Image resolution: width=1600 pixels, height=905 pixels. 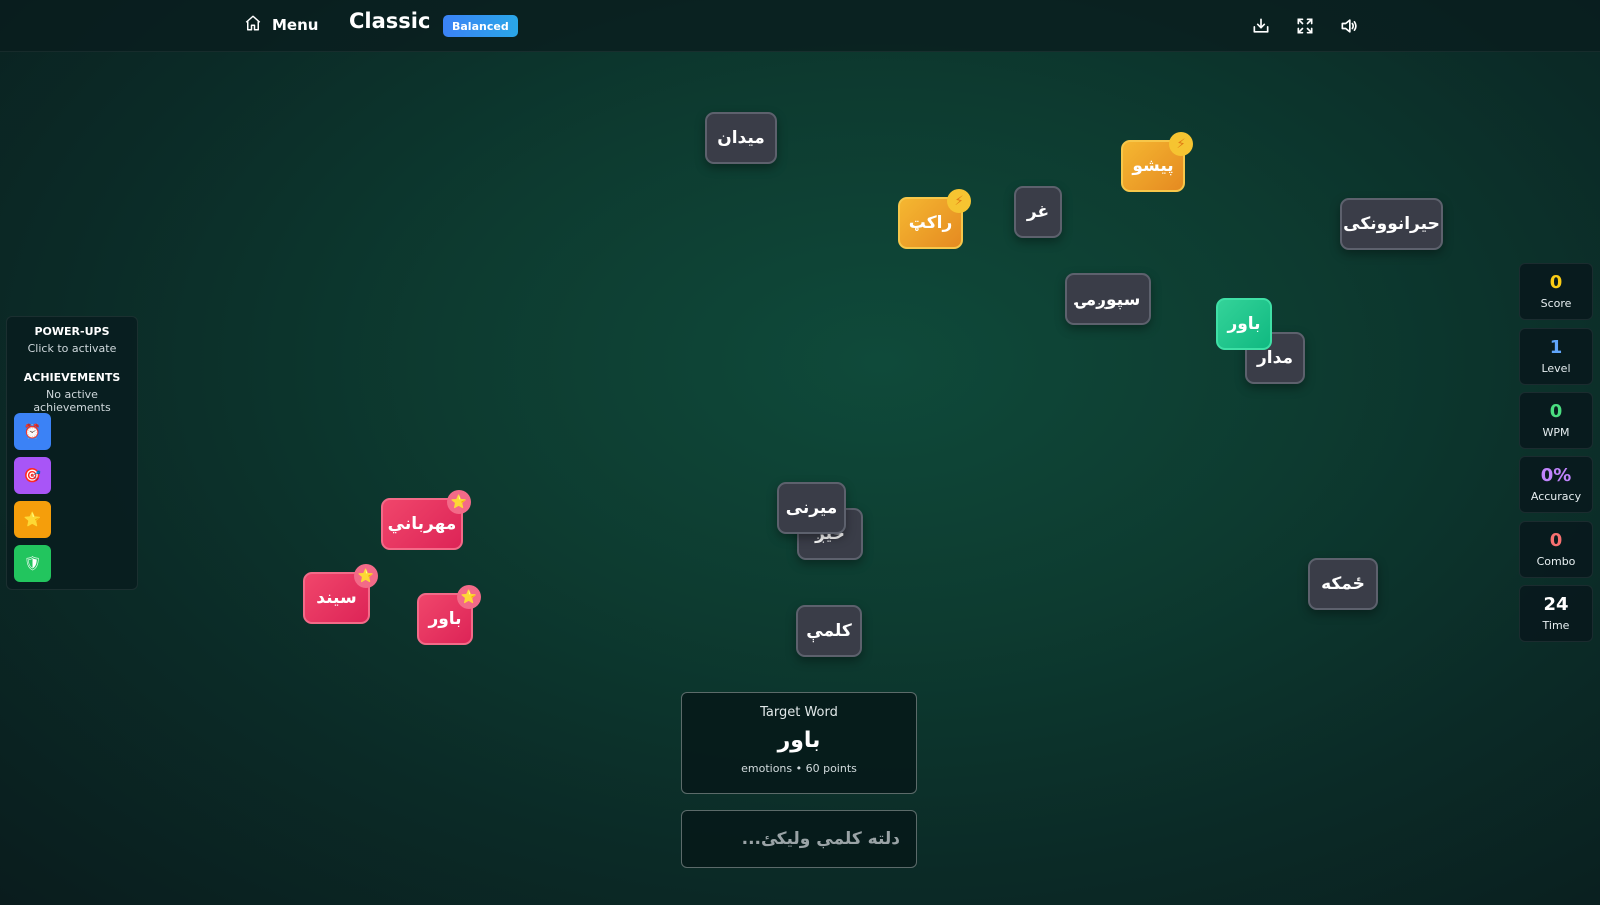 What do you see at coordinates (422, 524) in the screenshot?
I see `word-text: مهرباني` at bounding box center [422, 524].